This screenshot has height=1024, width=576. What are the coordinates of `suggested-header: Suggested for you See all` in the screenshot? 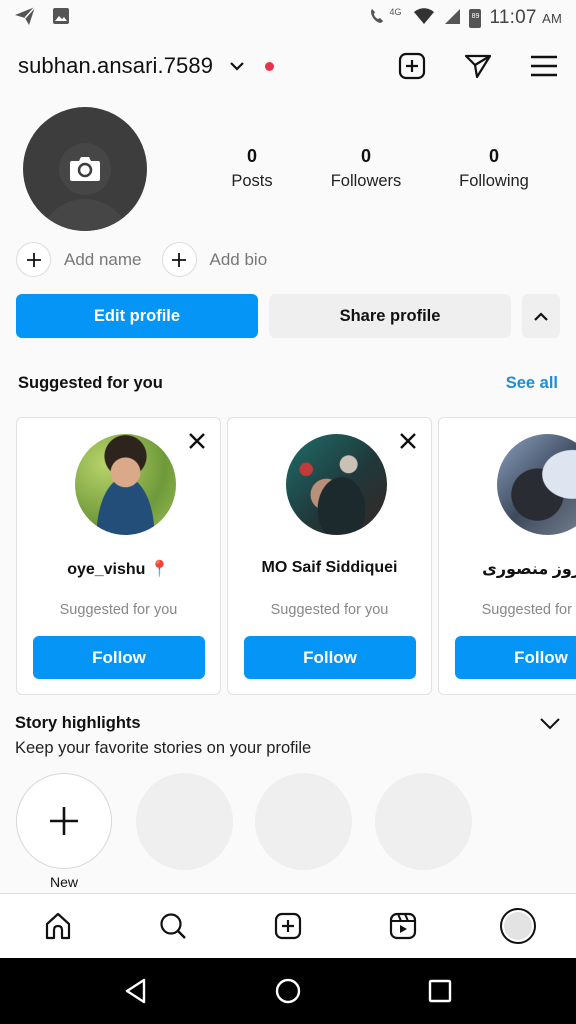 It's located at (288, 383).